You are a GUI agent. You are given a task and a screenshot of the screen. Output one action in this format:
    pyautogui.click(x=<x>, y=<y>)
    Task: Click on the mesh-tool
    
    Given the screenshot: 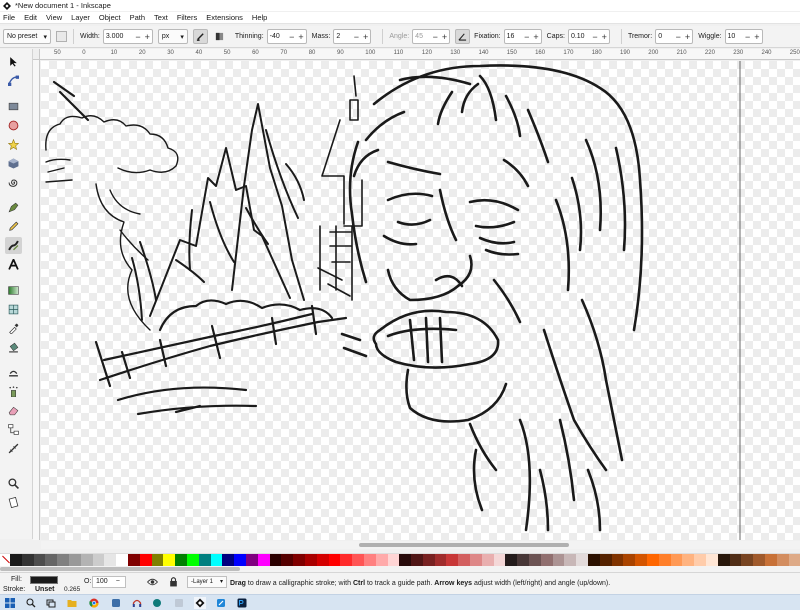 What is the action you would take?
    pyautogui.click(x=13, y=309)
    